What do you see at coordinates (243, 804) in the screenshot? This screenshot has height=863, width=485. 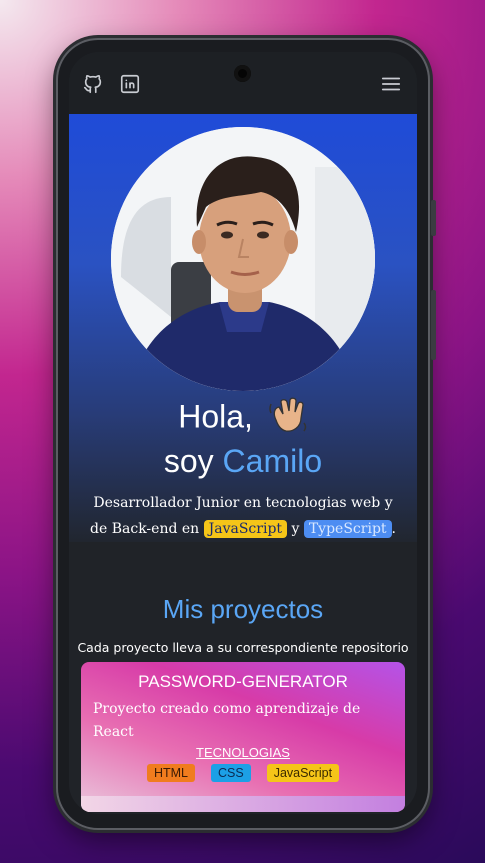 I see `card-footer-strip` at bounding box center [243, 804].